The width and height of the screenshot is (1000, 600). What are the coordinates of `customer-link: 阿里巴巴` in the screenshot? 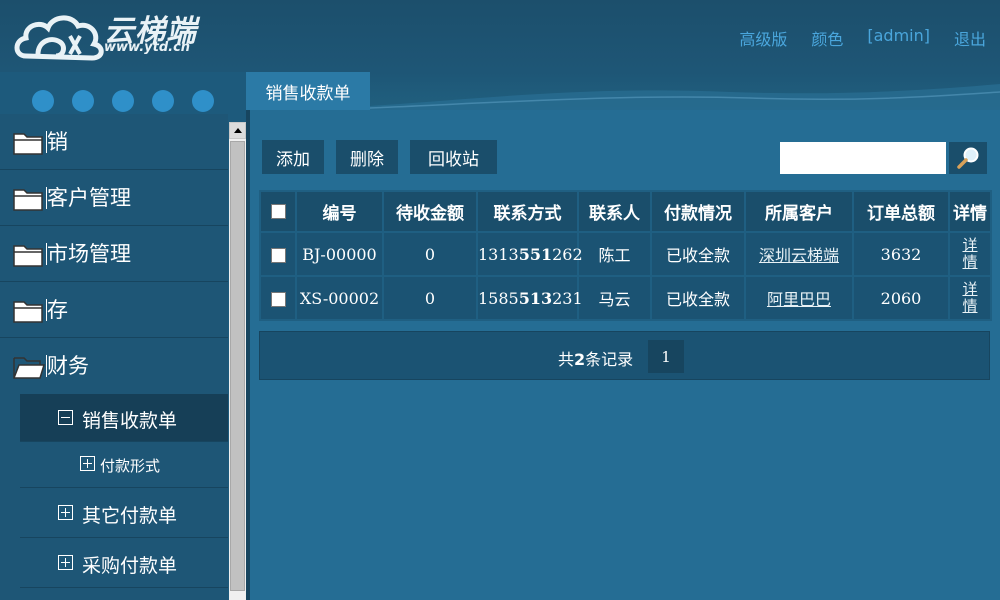 It's located at (799, 299).